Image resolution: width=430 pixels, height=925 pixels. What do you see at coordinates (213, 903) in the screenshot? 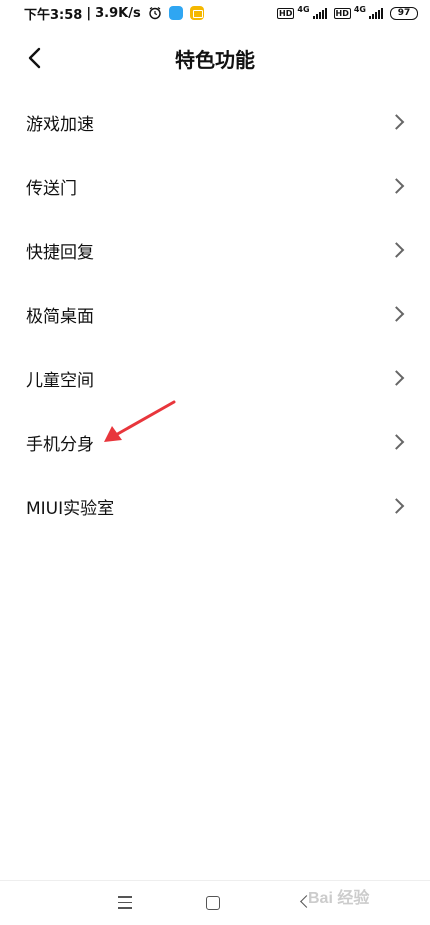
I see `home-icon` at bounding box center [213, 903].